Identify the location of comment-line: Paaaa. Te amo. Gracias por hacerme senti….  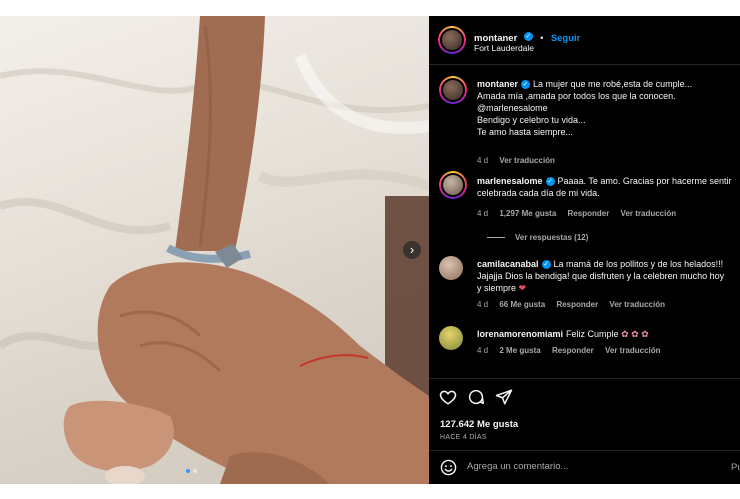
(644, 181).